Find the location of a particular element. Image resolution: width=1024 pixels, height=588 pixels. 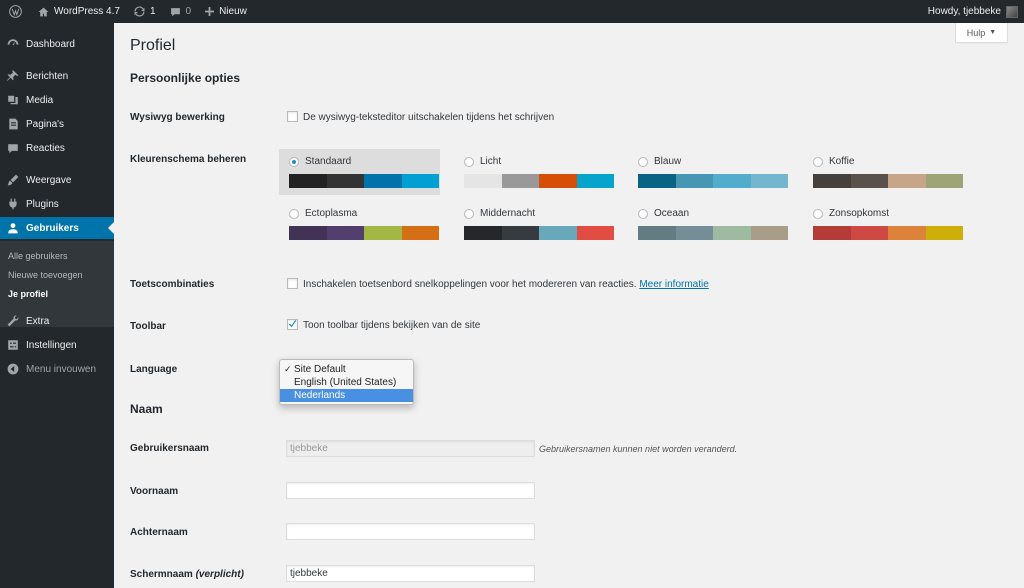

language-option: English (United States) is located at coordinates (346, 382).